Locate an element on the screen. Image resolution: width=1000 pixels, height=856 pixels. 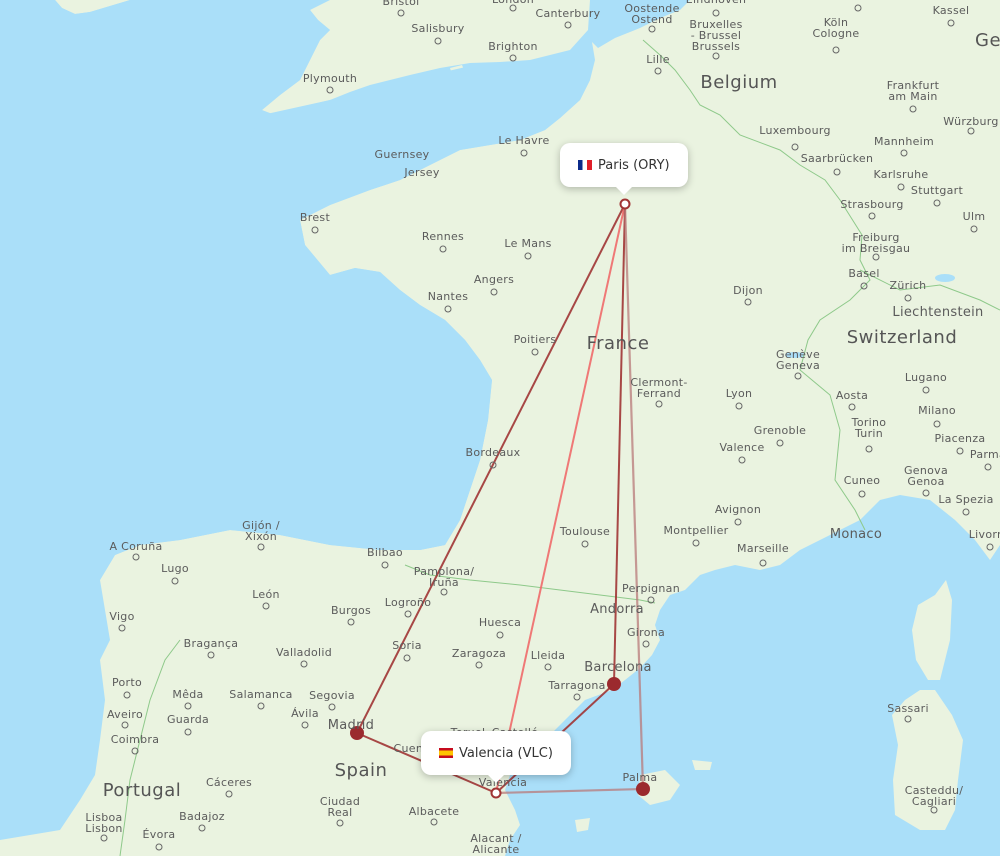
city-label: Valence is located at coordinates (742, 447).